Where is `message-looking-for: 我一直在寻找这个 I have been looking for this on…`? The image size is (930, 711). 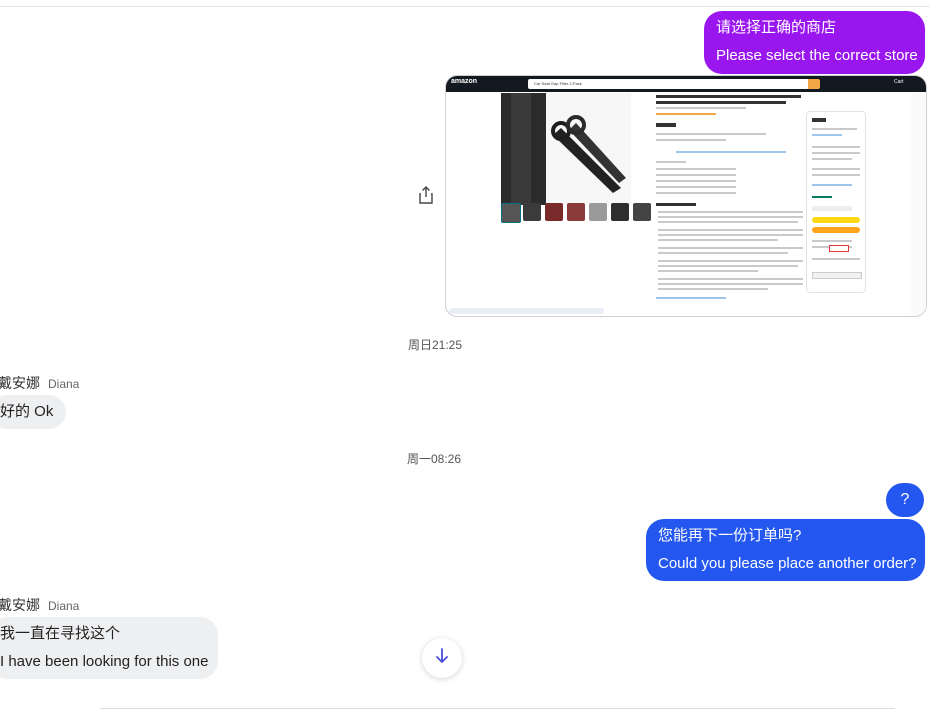 message-looking-for: 我一直在寻找这个 I have been looking for this on… is located at coordinates (109, 648).